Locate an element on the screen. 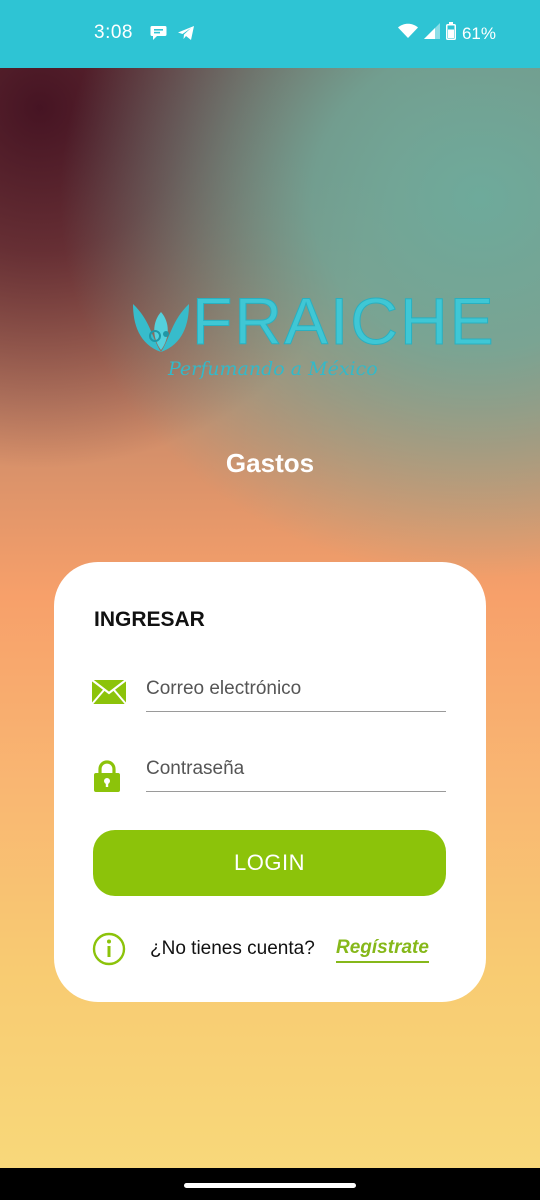 The image size is (540, 1200). signal-icon is located at coordinates (431, 33).